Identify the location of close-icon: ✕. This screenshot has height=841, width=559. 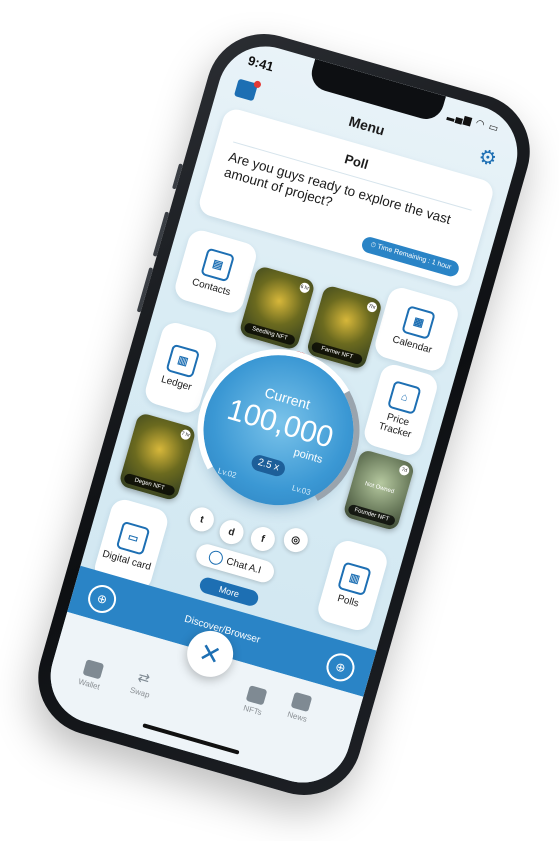
(210, 653).